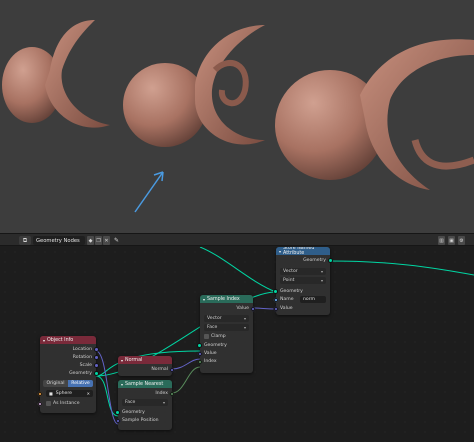 The width and height of the screenshot is (474, 442). What do you see at coordinates (116, 240) in the screenshot?
I see `pin-icon: ✎` at bounding box center [116, 240].